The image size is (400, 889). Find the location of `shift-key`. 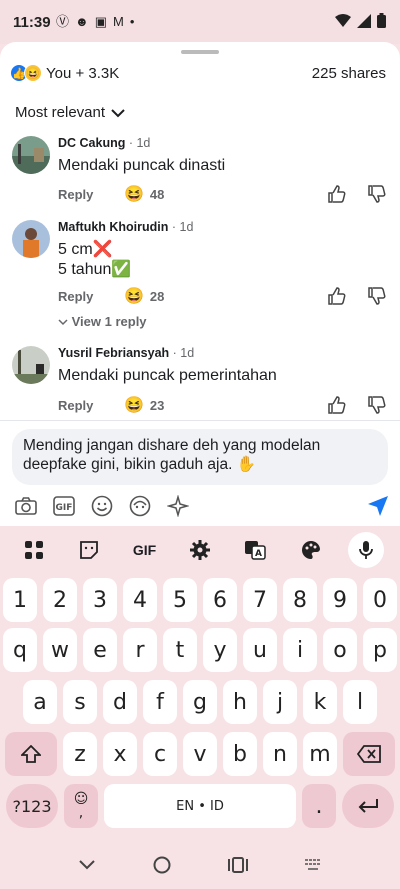

shift-key is located at coordinates (31, 754).